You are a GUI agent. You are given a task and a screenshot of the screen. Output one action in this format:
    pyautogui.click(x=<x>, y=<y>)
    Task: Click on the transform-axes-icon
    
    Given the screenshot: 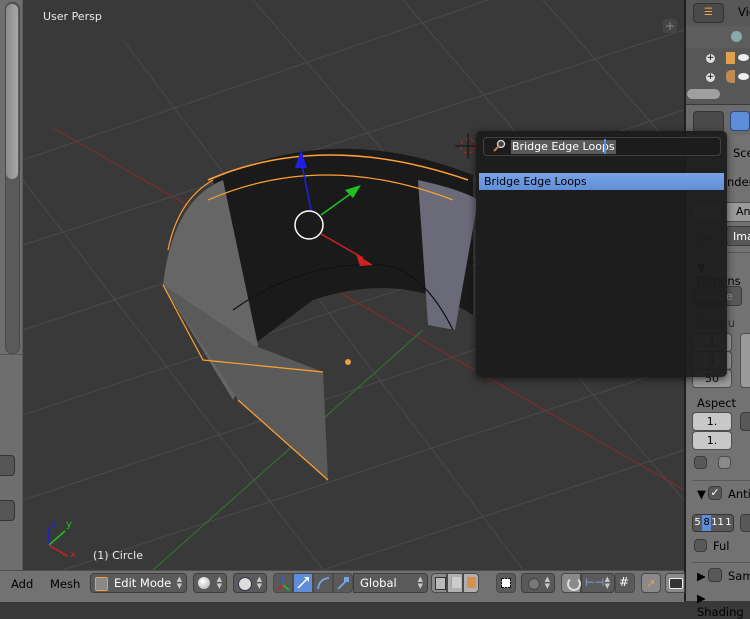 What is the action you would take?
    pyautogui.click(x=283, y=583)
    